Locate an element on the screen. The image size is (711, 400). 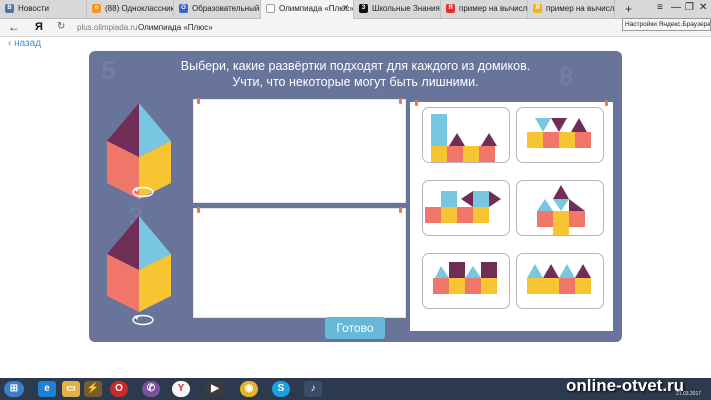
instruction-line-2: Учти, что некоторые могут быть лишними. is located at coordinates (355, 82).